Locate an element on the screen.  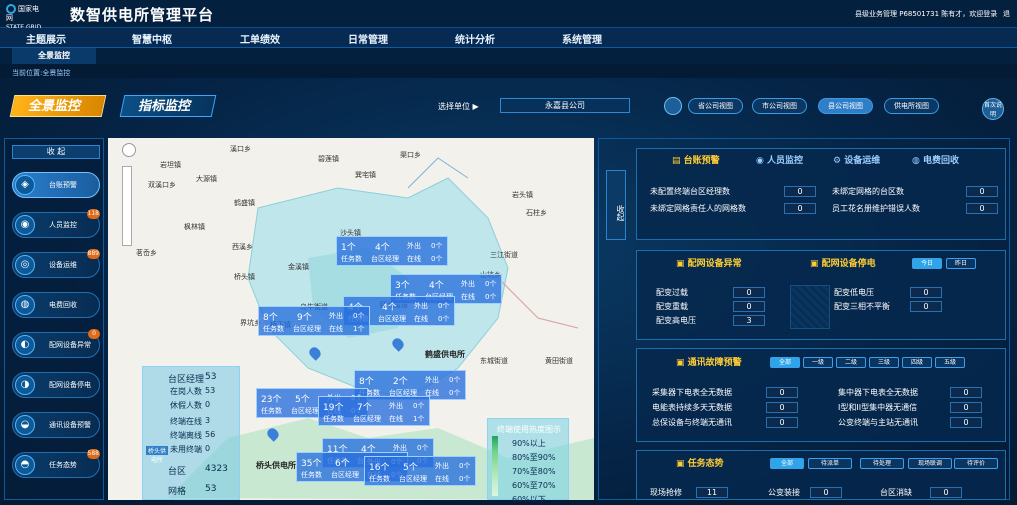
view-city-button: 市公司视图 is located at coordinates (779, 106).